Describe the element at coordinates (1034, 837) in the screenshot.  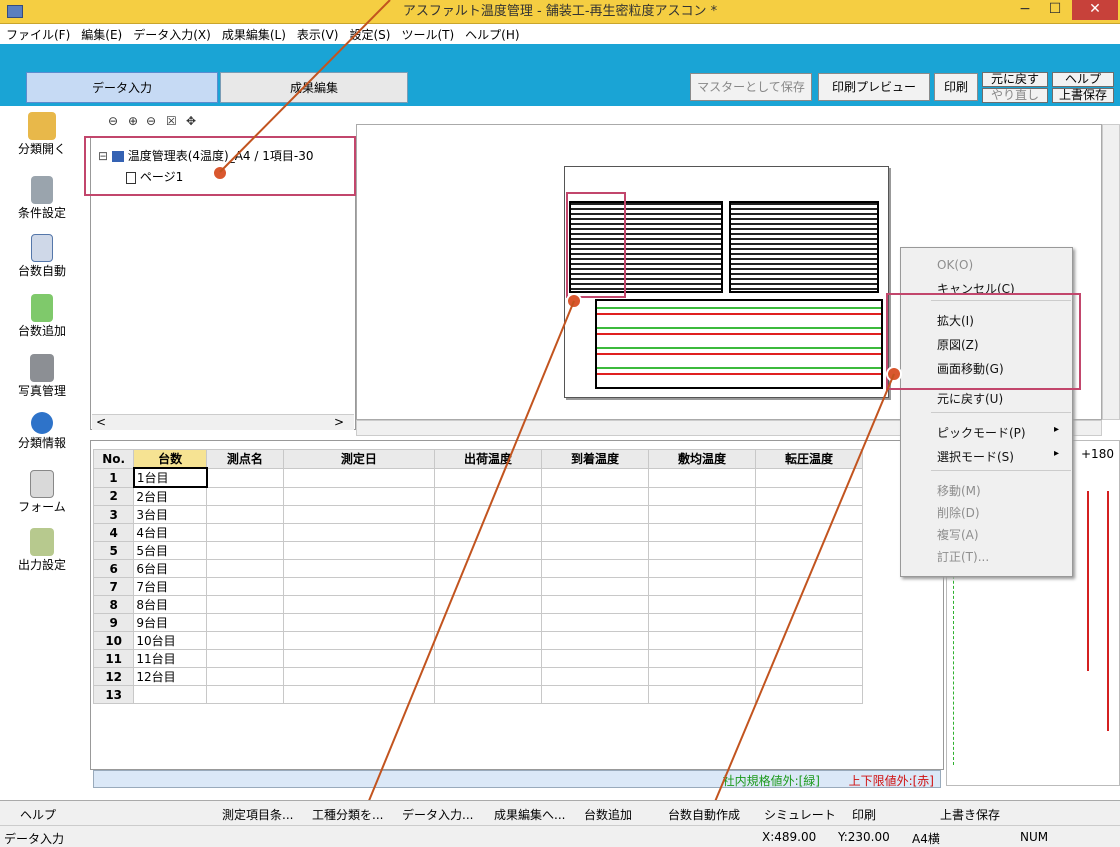
I see `status-num: NUM` at that location.